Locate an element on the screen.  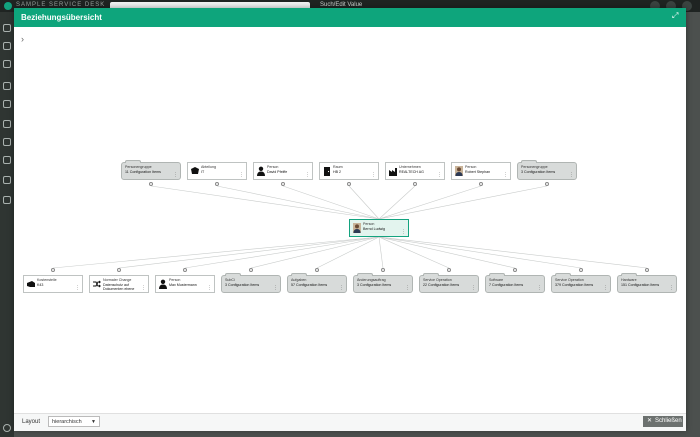
department-icon is located at coordinates (195, 171).